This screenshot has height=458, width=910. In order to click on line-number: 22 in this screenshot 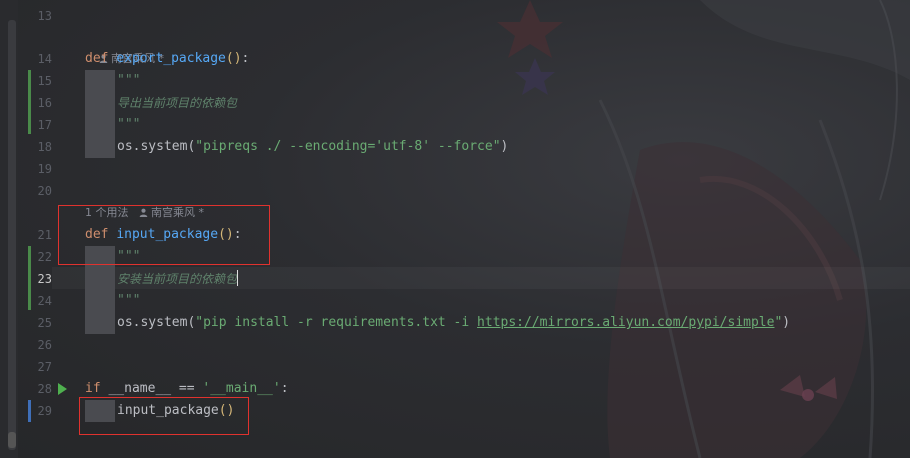, I will do `click(44, 257)`.